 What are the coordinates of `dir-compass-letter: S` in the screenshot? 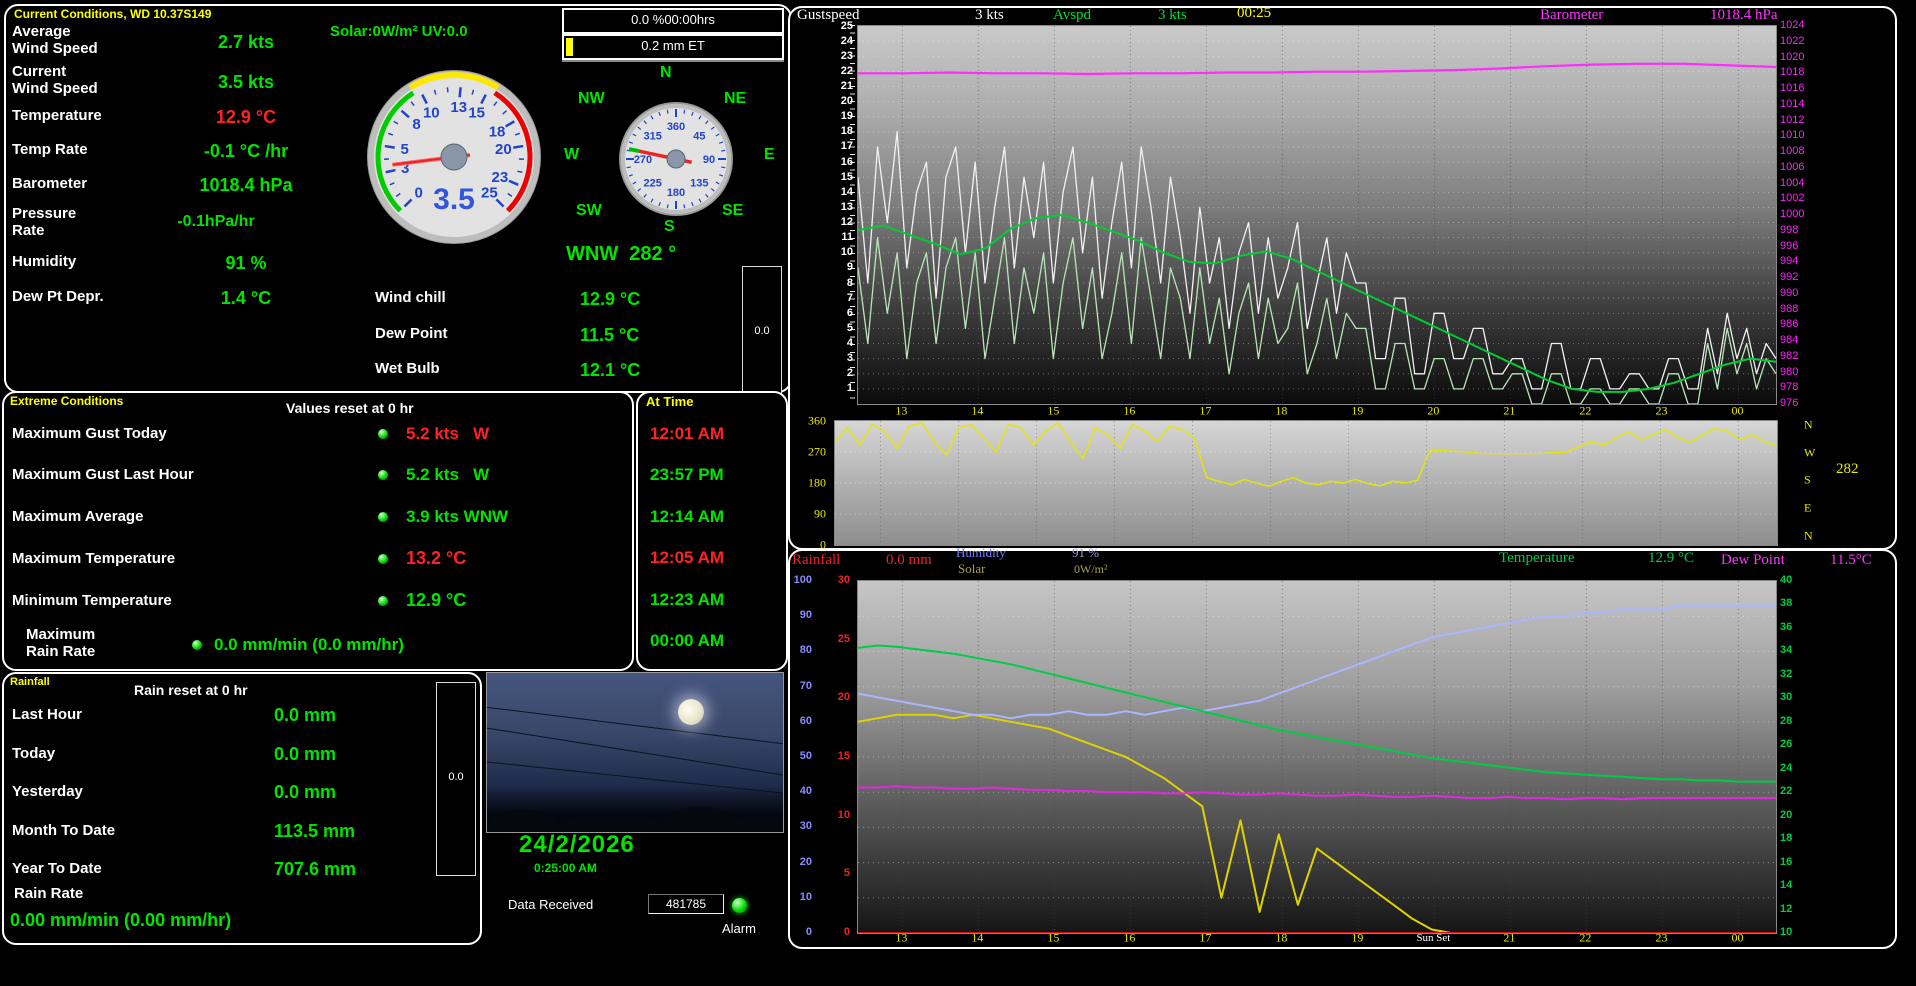 It's located at (1807, 479).